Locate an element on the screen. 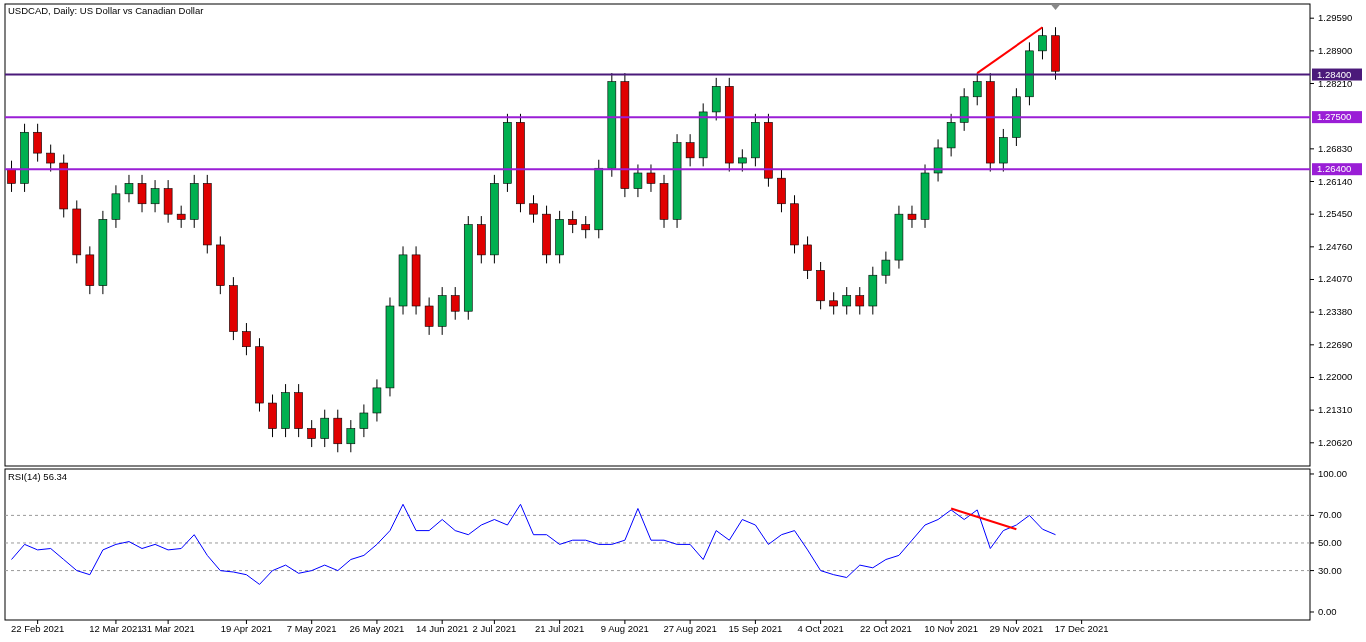 This screenshot has width=1366, height=642. axis-label: 4 Oct 2021 is located at coordinates (820, 628).